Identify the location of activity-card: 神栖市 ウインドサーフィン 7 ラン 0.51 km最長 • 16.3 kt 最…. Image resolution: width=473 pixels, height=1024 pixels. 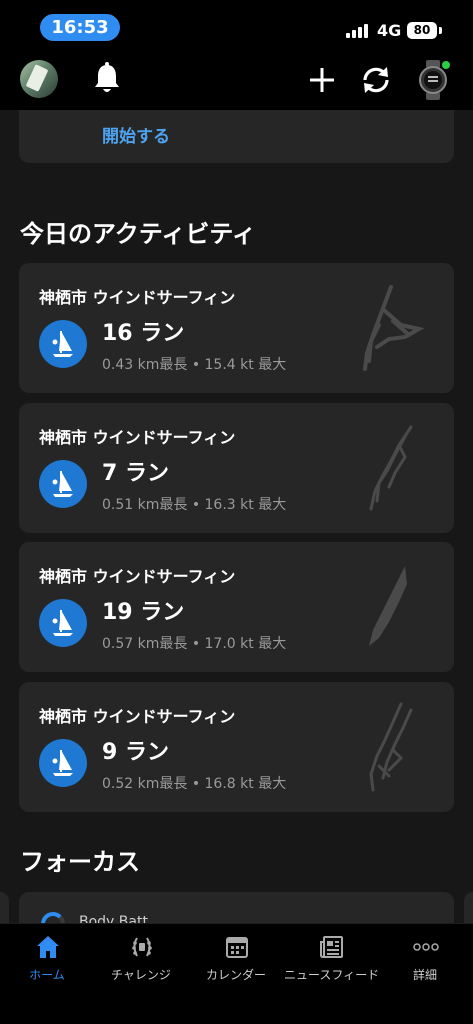
(236, 468).